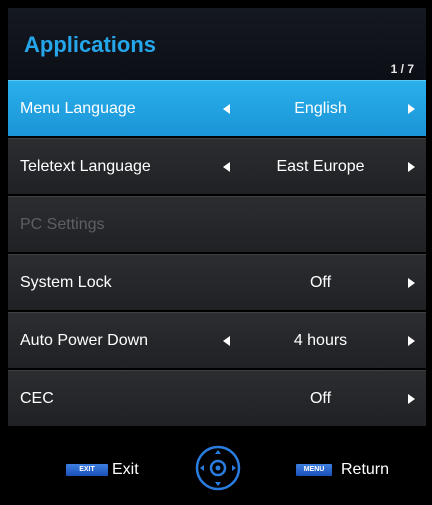  Describe the element at coordinates (217, 44) in the screenshot. I see `menu-header: Applications 1 / 7` at that location.